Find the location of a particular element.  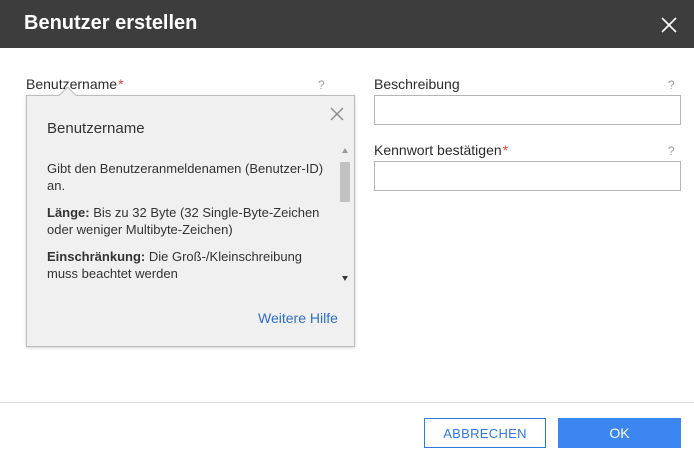

scroll-up-arrow-icon is located at coordinates (345, 150).